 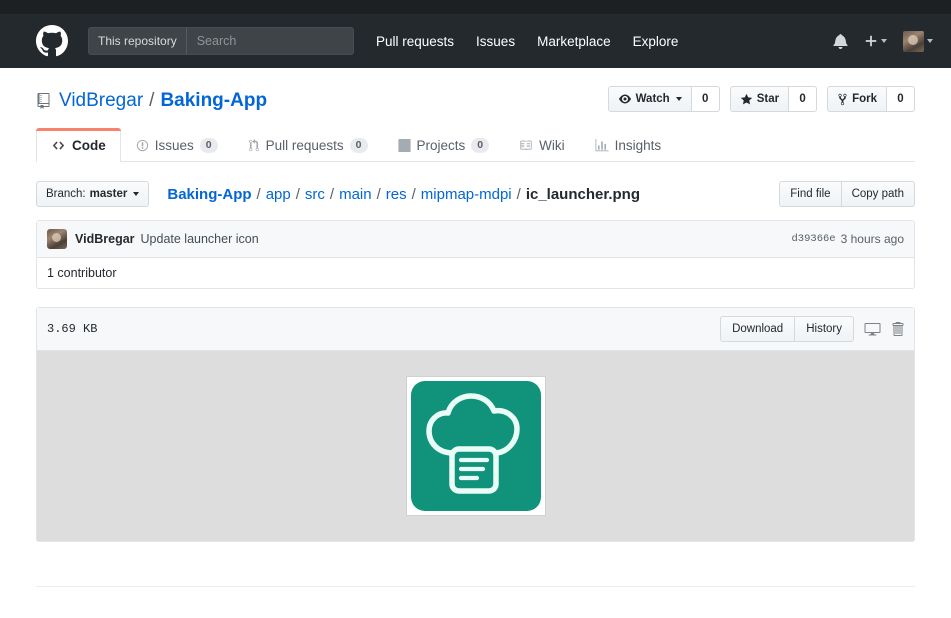 What do you see at coordinates (583, 194) in the screenshot?
I see `breadcrumb-current-file: ic_launcher.png` at bounding box center [583, 194].